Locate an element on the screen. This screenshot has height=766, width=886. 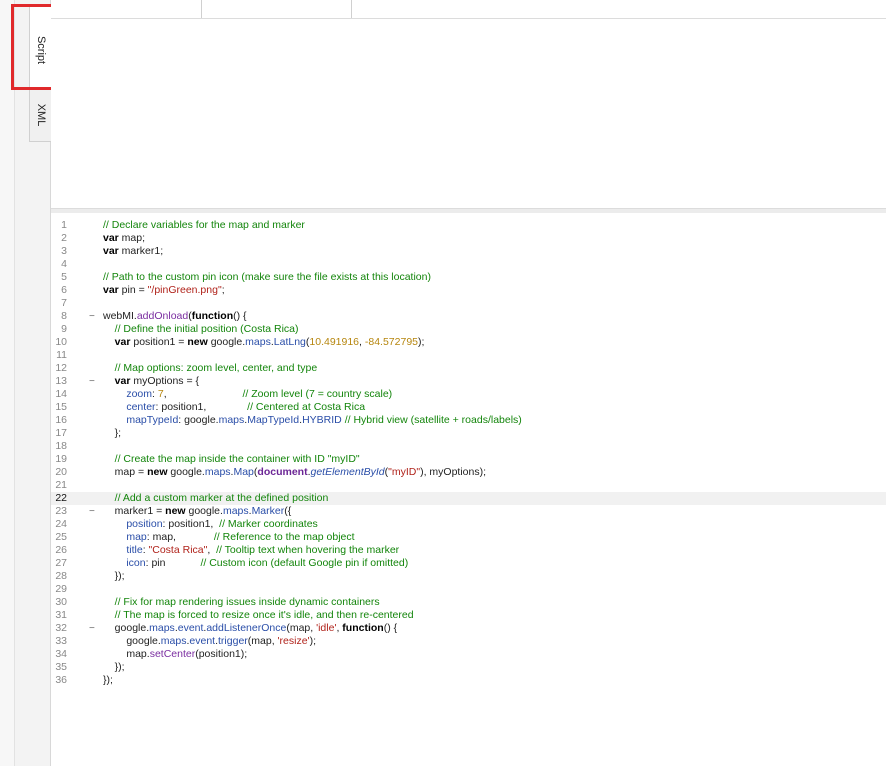
line-number: 30 is located at coordinates (61, 602).